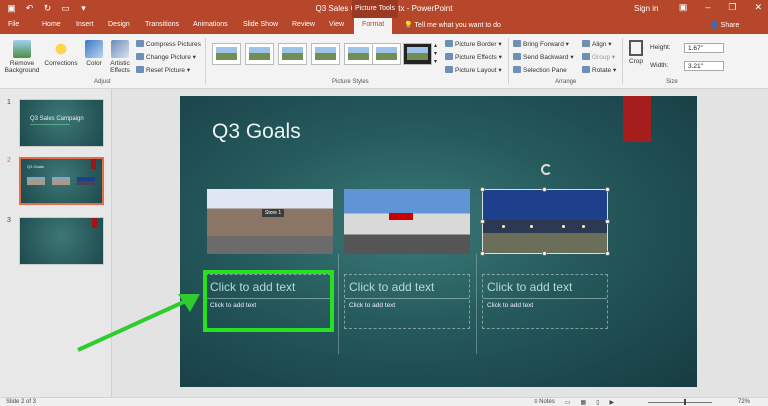  What do you see at coordinates (685, 402) in the screenshot?
I see `zoom-slider-thumb` at bounding box center [685, 402].